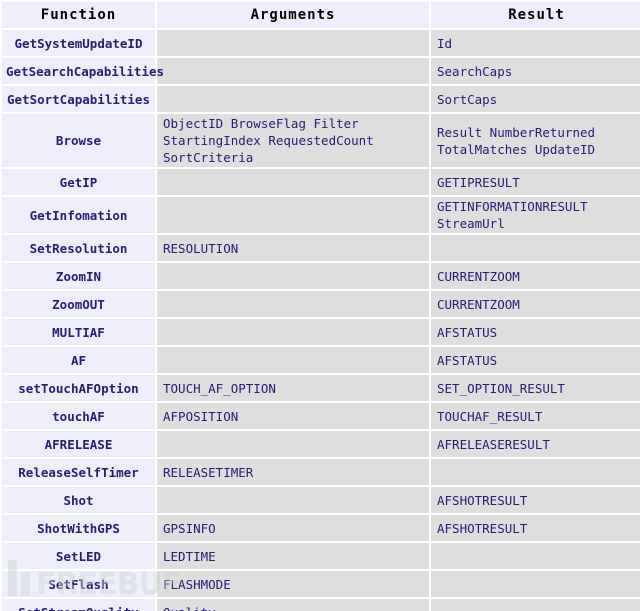 This screenshot has width=640, height=611. What do you see at coordinates (535, 215) in the screenshot?
I see `cell-result: GETINFORMATIONRESULT StreamUrl` at bounding box center [535, 215].